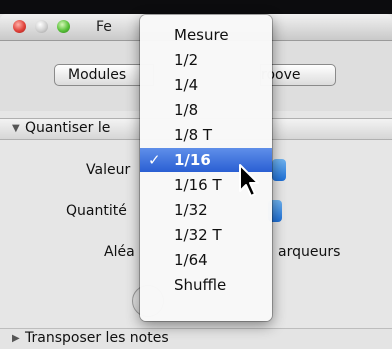  I want to click on quantize-section-label: Quantiser le, so click(68, 128).